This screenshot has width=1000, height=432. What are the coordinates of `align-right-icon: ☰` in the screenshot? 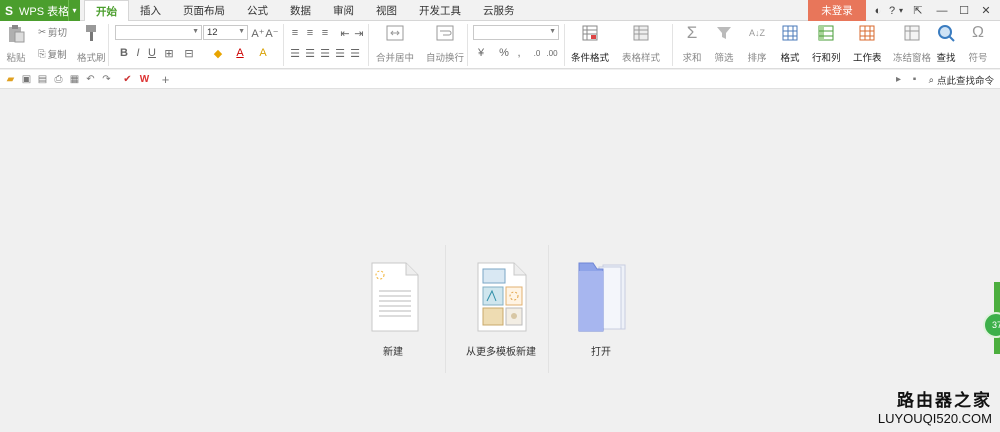 It's located at (325, 53).